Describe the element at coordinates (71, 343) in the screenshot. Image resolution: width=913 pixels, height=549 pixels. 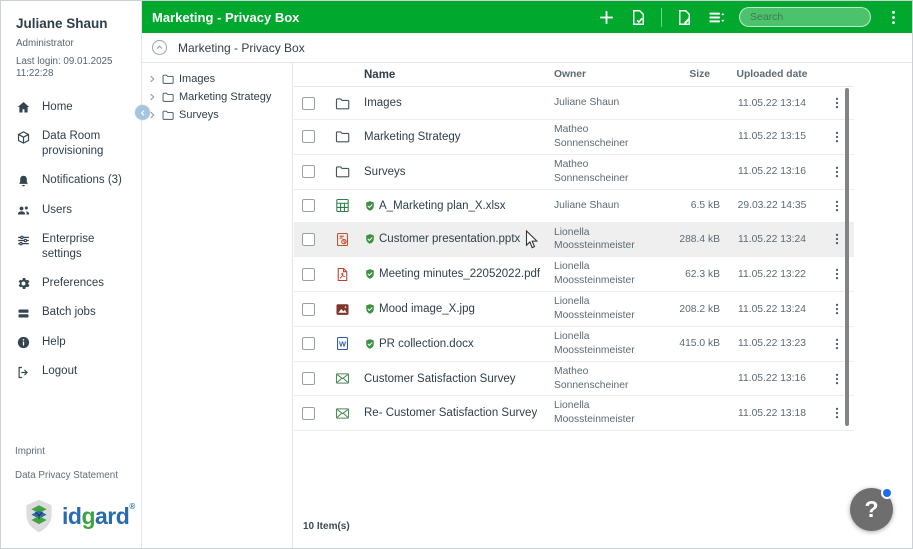
I see `sidebar-item-help: Help` at that location.